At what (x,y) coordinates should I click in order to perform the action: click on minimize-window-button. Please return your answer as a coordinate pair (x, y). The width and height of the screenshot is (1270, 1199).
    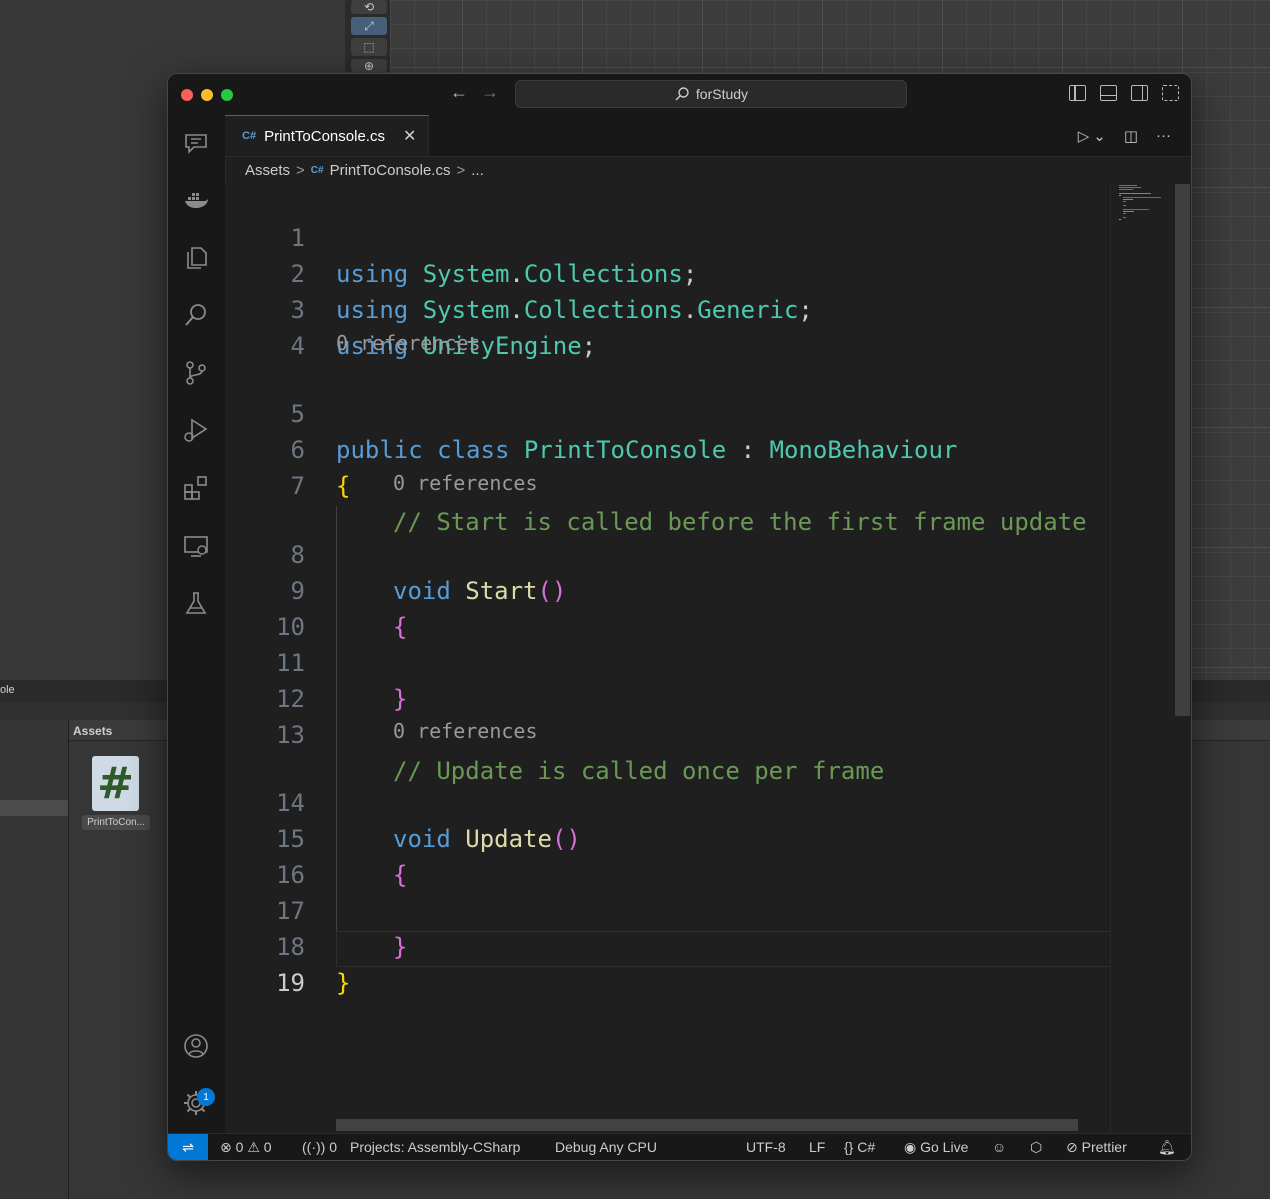
    Looking at the image, I should click on (207, 95).